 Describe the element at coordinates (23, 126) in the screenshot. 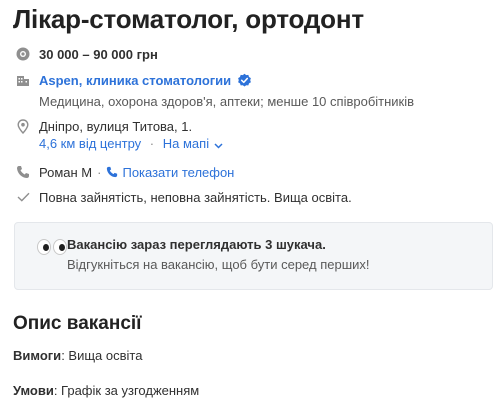

I see `location-pin-icon` at that location.